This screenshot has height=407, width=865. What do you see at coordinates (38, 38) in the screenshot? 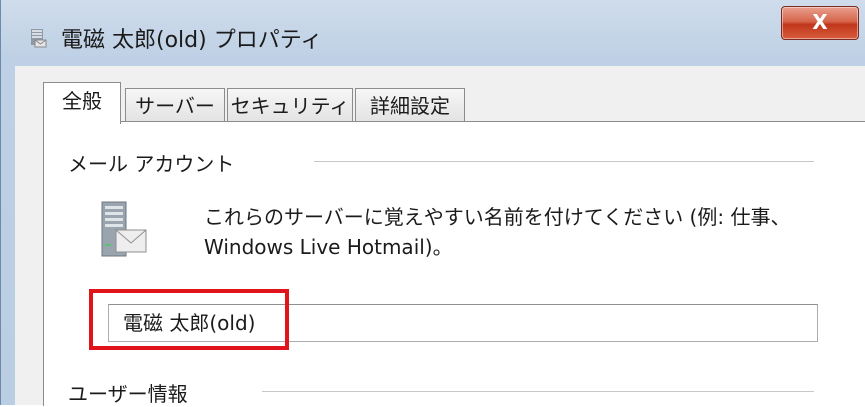
I see `account-properties-icon` at bounding box center [38, 38].